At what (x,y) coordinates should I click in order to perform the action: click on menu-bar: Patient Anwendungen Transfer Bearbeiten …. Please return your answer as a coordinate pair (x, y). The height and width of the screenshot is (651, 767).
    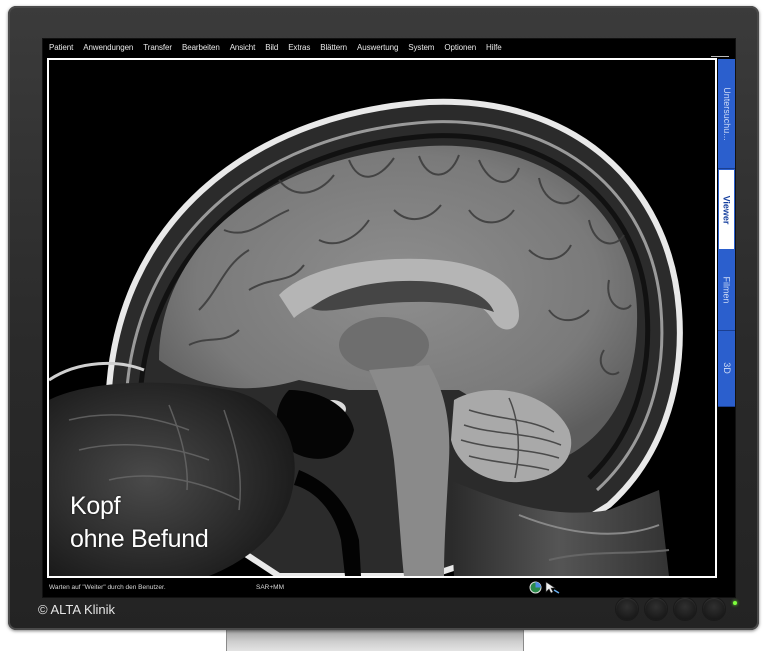
    Looking at the image, I should click on (389, 47).